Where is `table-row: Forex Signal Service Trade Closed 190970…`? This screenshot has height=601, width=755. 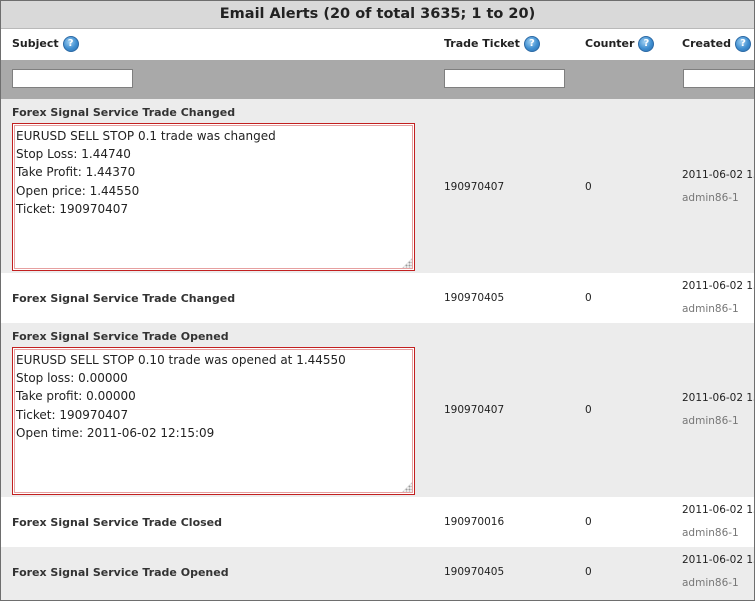
table-row: Forex Signal Service Trade Closed 190970… is located at coordinates (377, 522).